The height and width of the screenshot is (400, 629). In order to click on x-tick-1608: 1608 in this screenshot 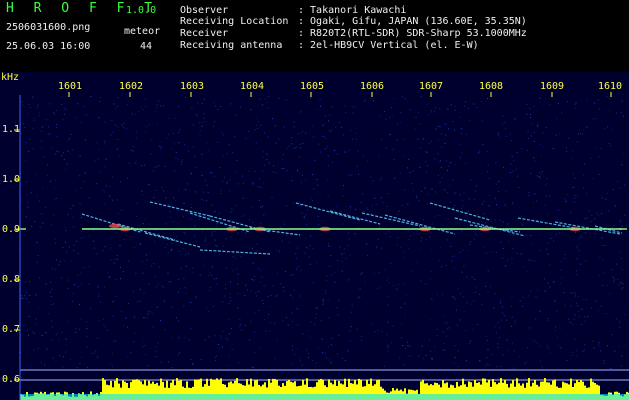, I will do `click(491, 86)`.